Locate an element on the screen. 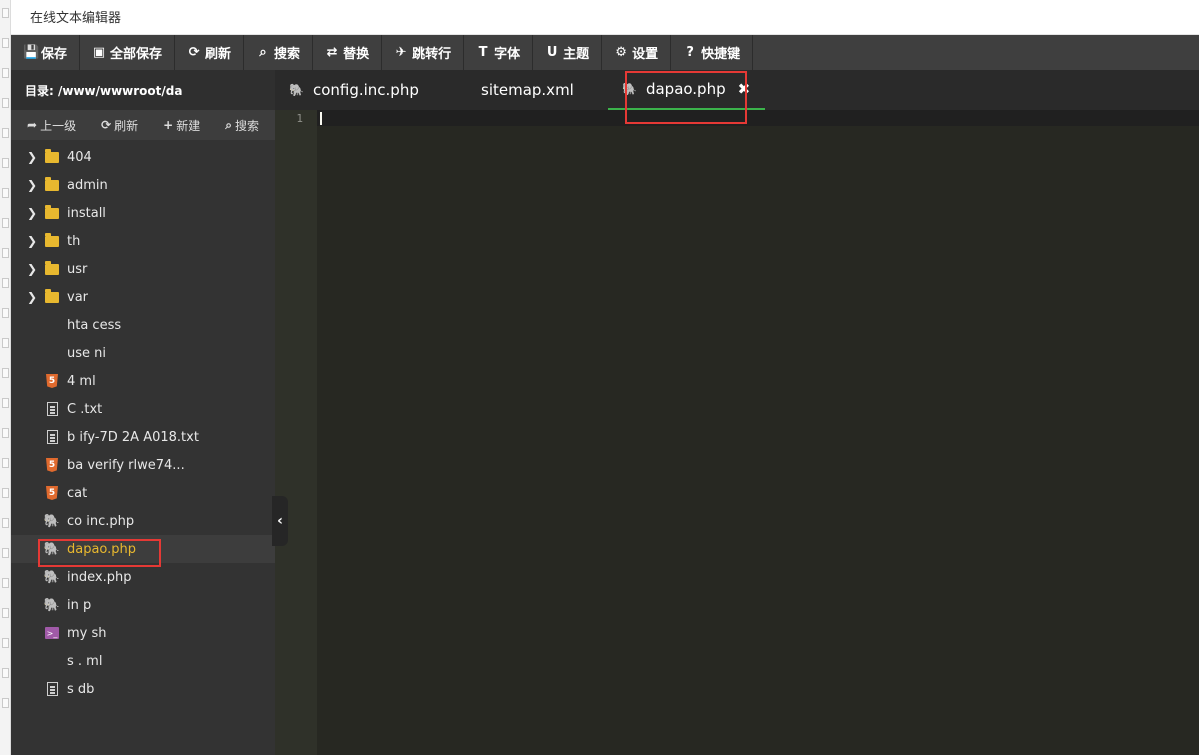 The image size is (1199, 755). highlight-box-file is located at coordinates (99, 553).